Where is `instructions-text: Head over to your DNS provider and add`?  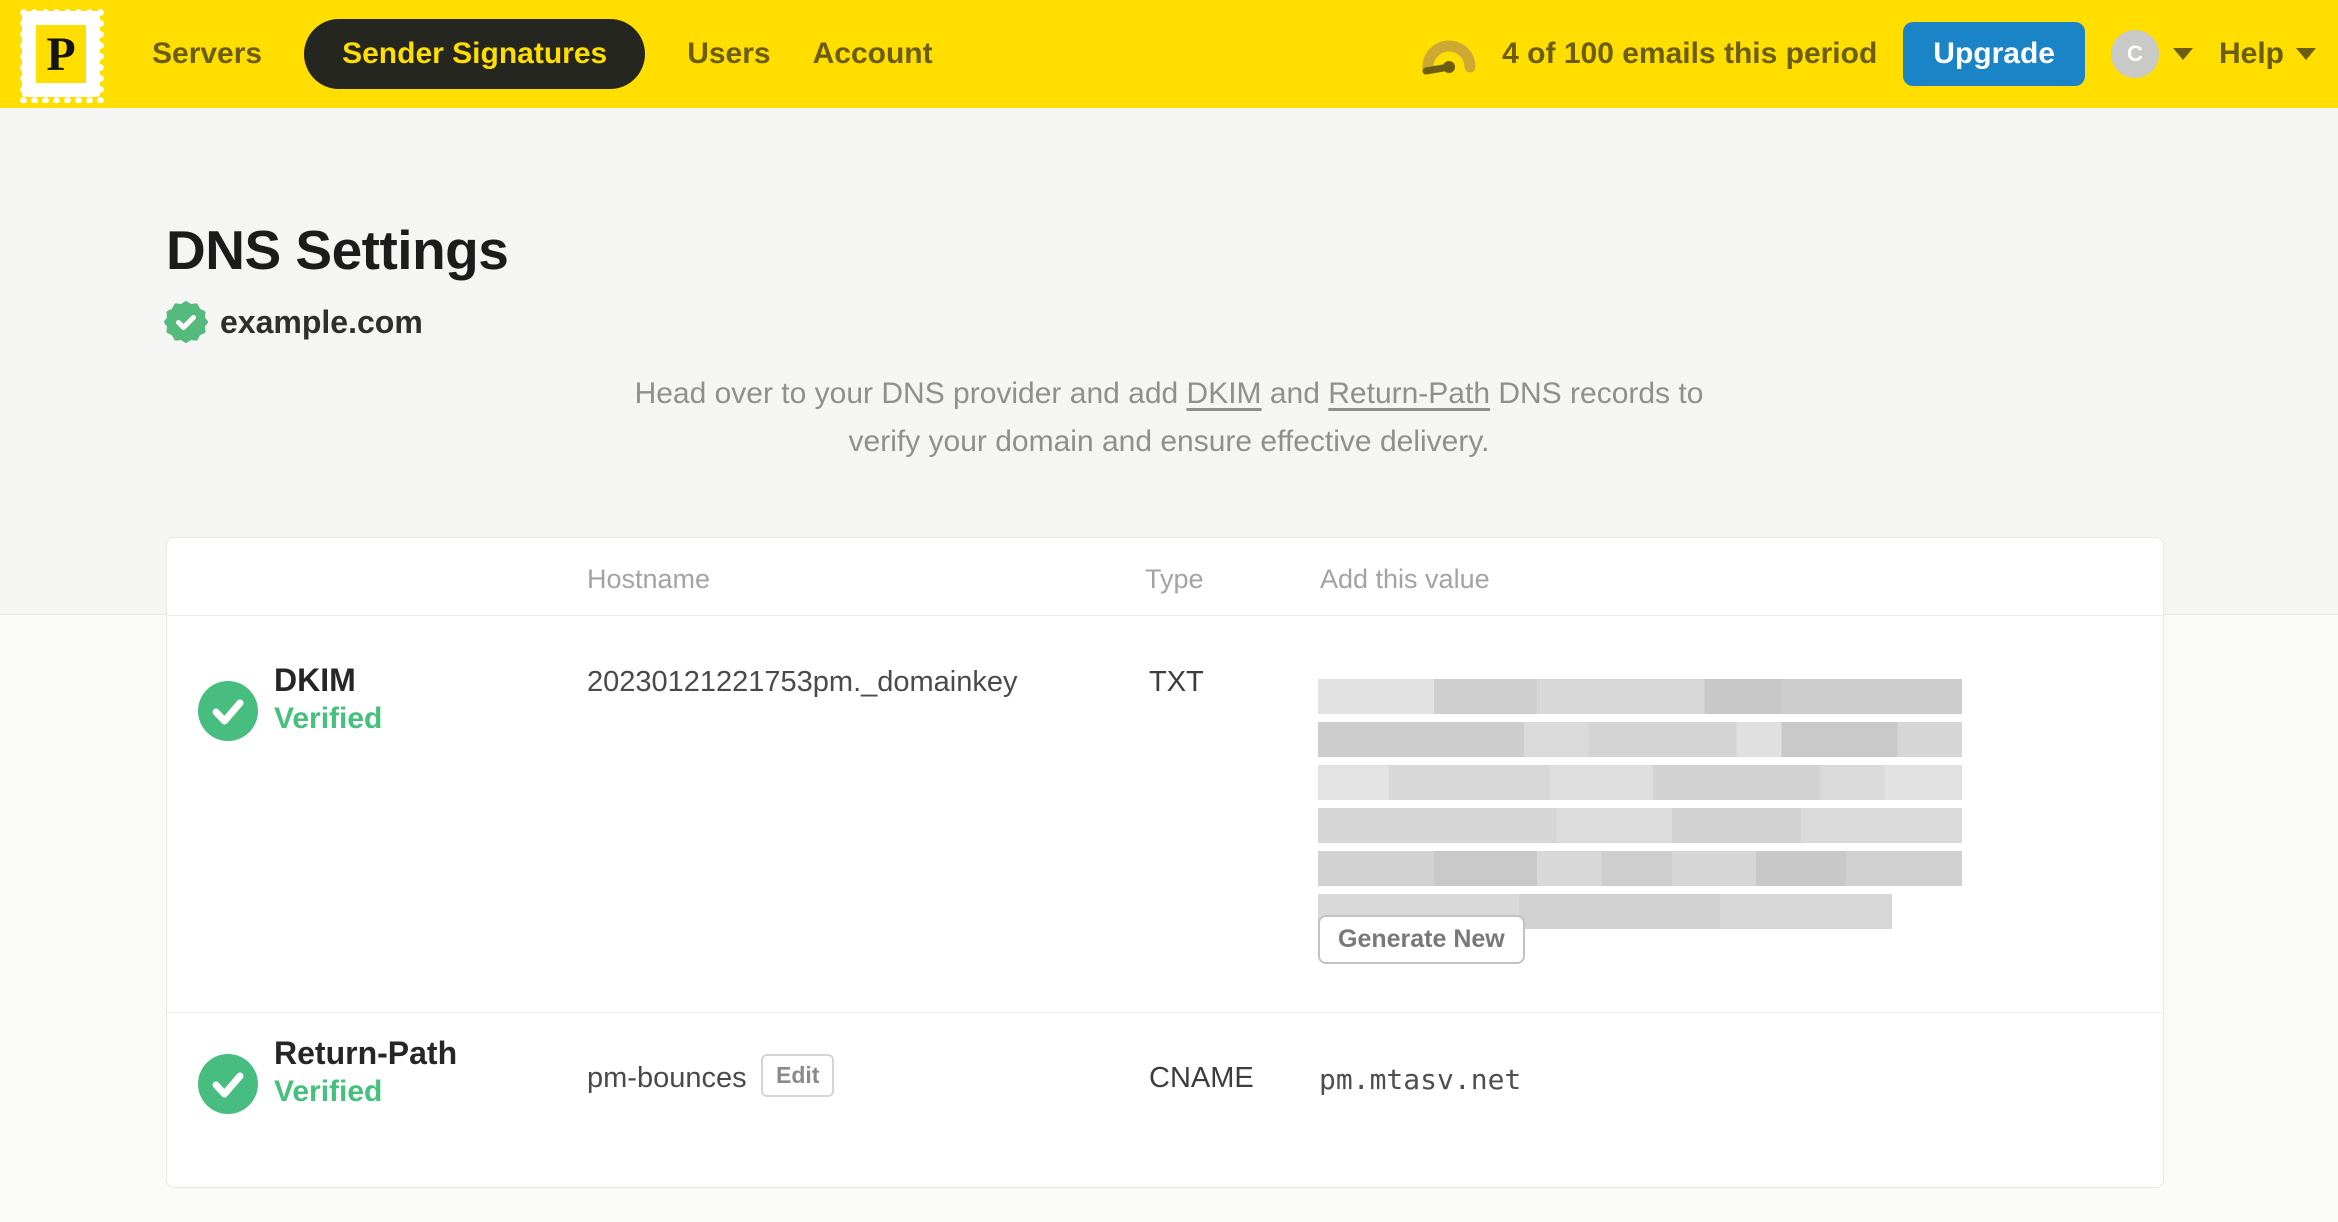
instructions-text: Head over to your DNS provider and add is located at coordinates (910, 393).